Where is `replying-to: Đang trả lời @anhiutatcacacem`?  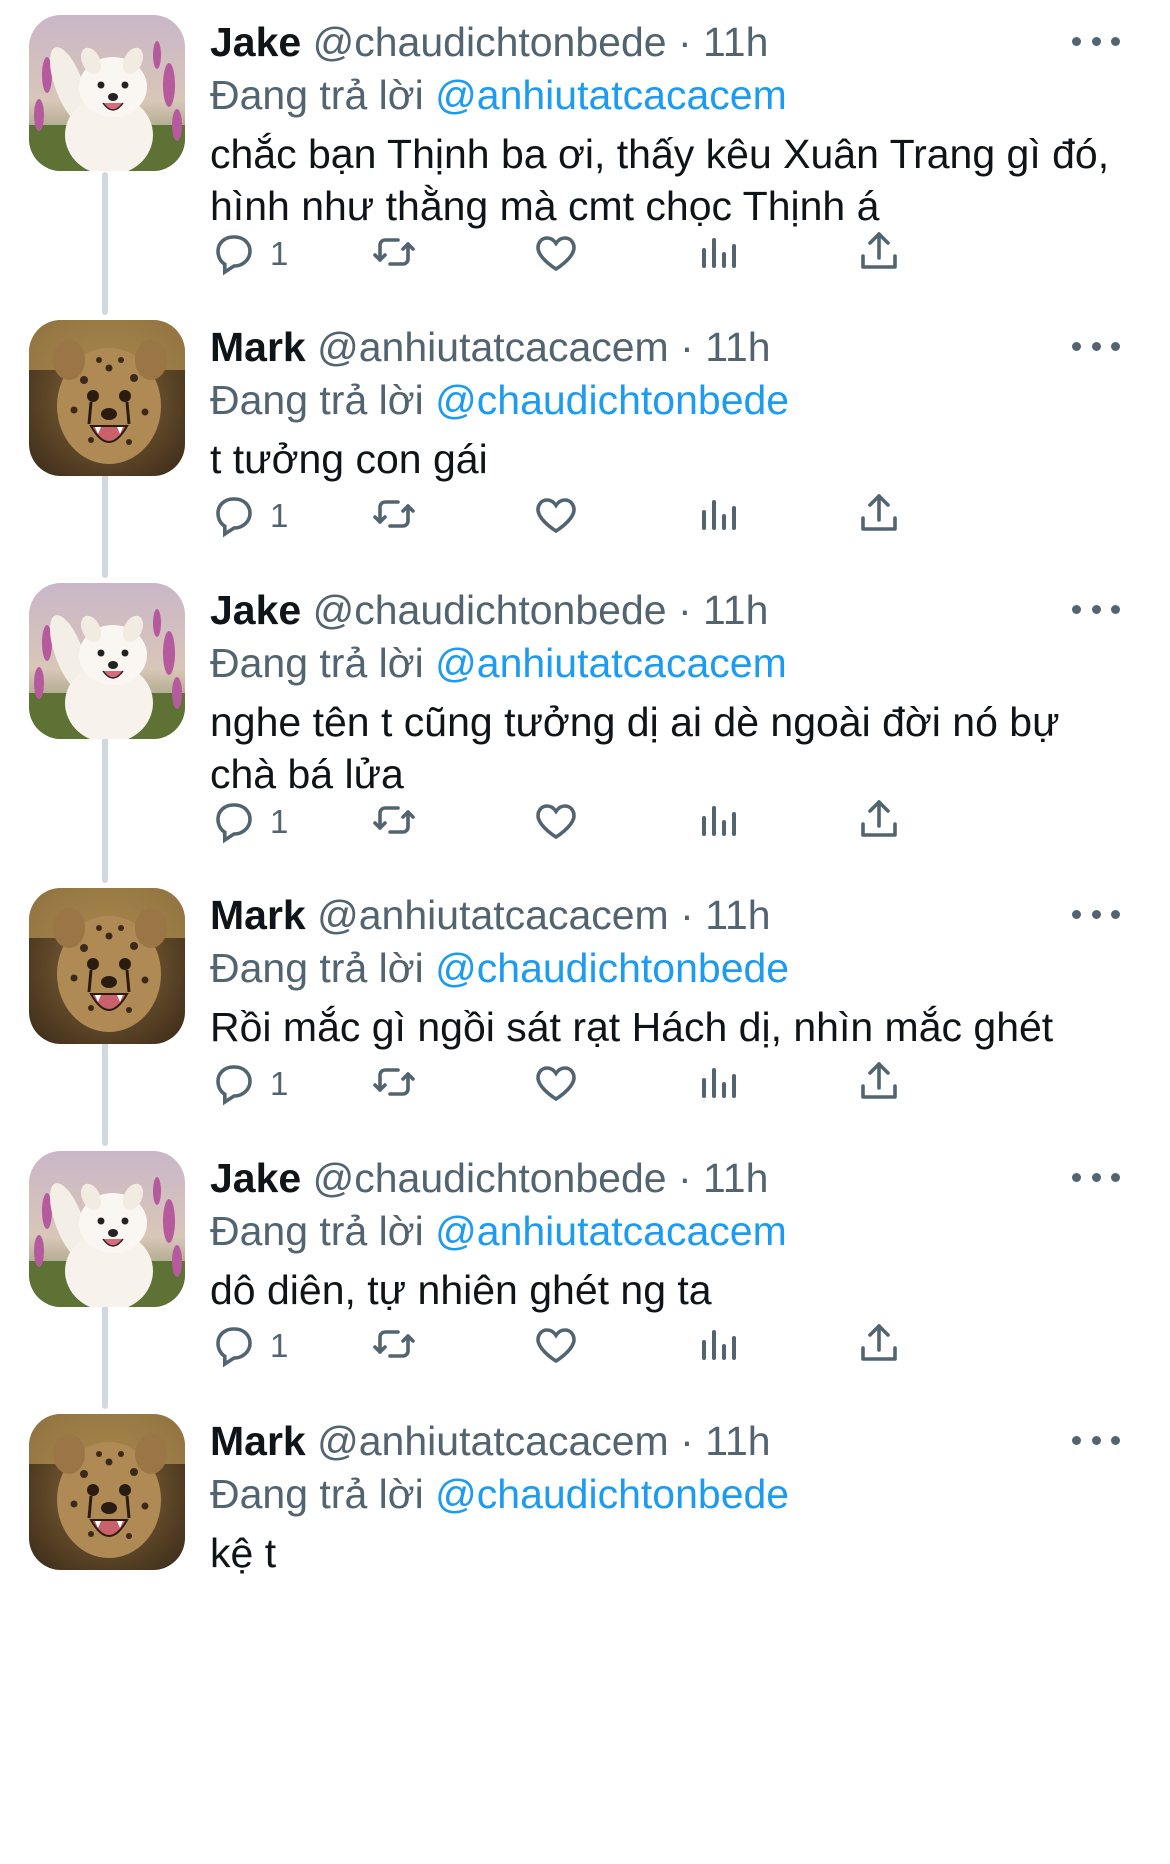
replying-to: Đang trả lời @anhiutatcacacem is located at coordinates (498, 663).